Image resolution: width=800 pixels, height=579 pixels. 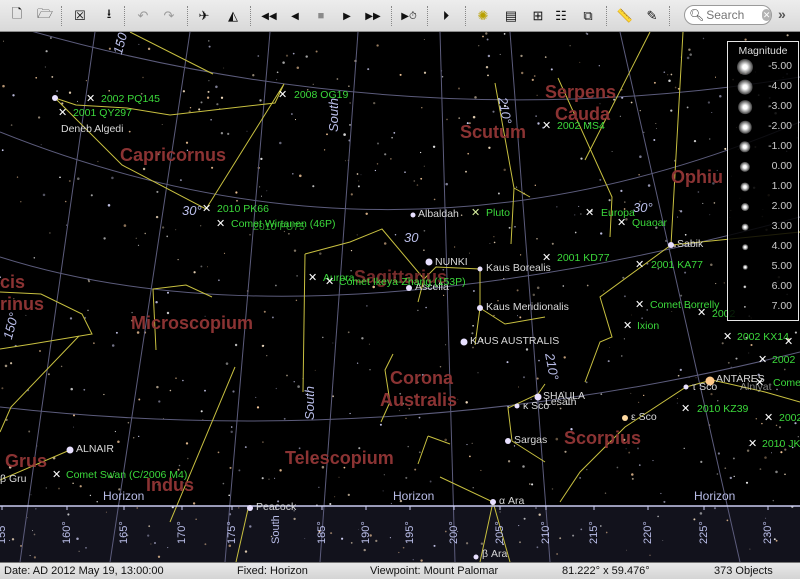 I want to click on object-label: Comet Ikeya-Zhang (153P), so click(x=402, y=282).